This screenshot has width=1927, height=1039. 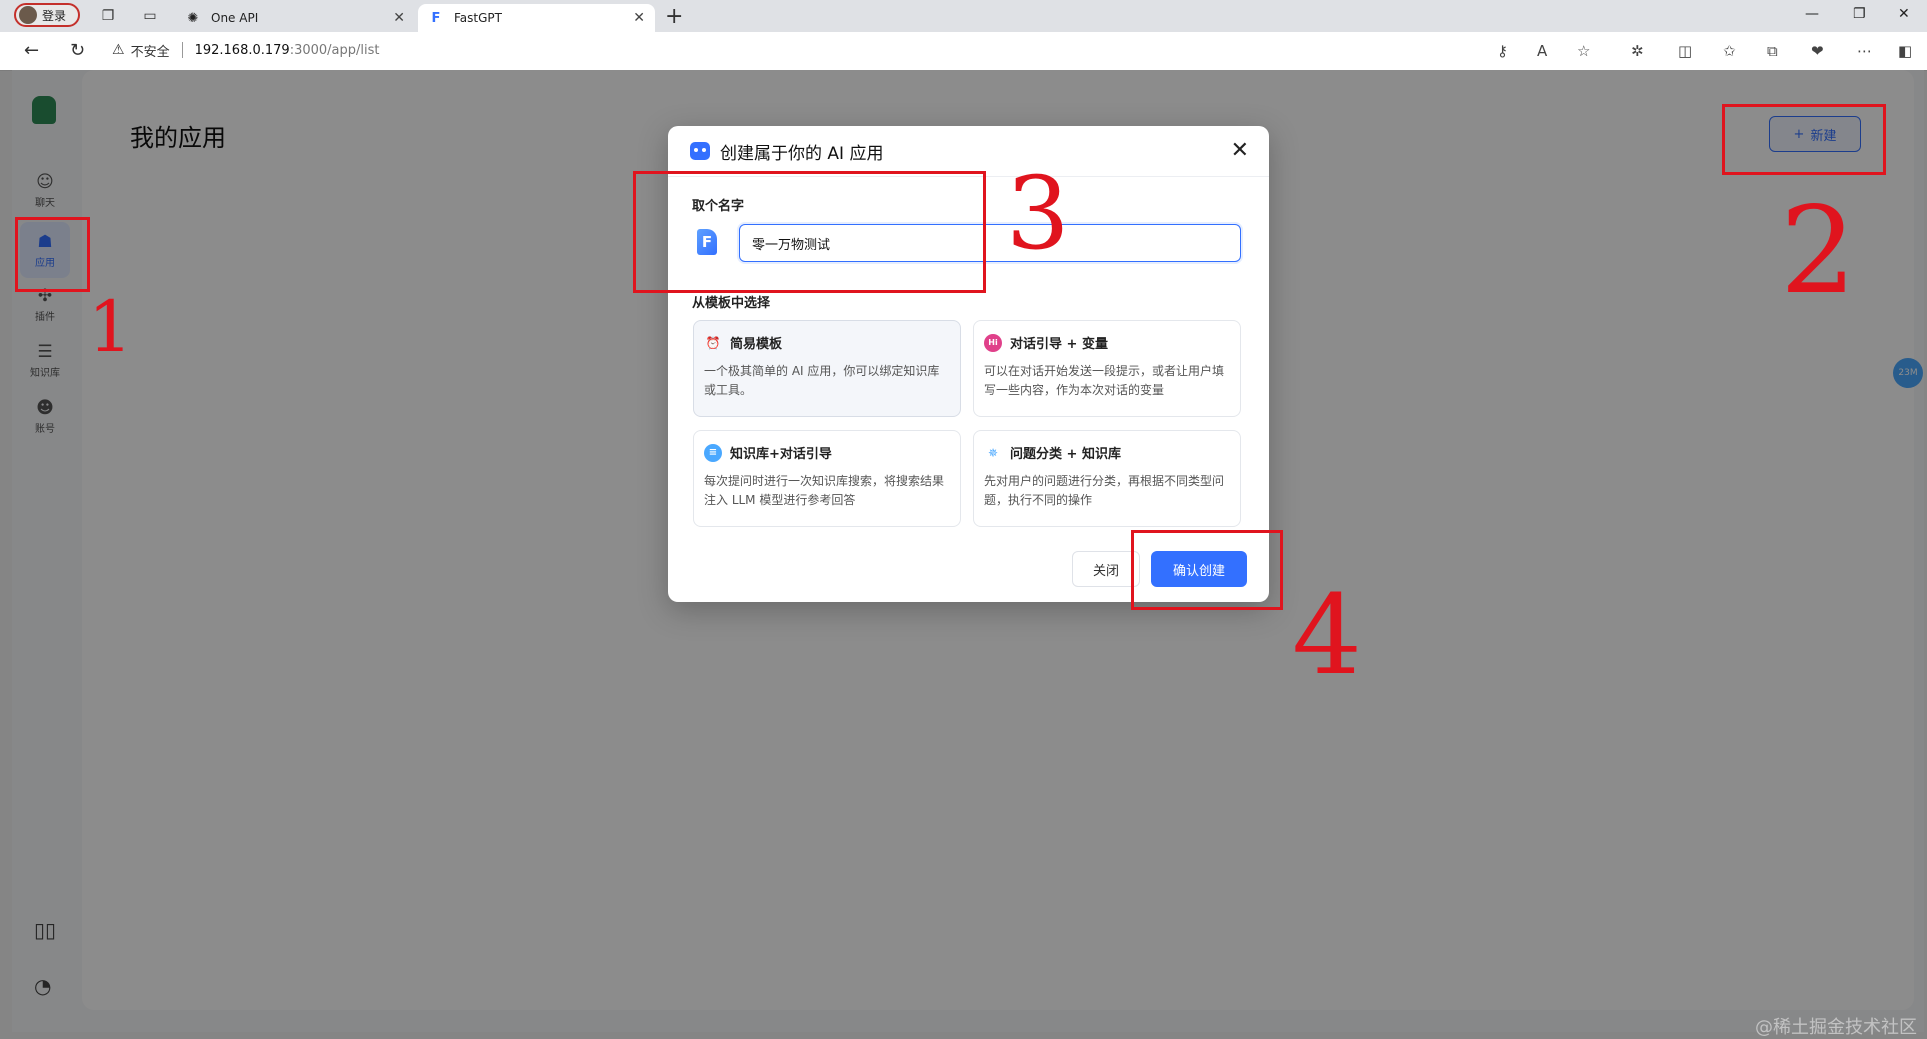 What do you see at coordinates (334, 50) in the screenshot?
I see `url-path: :3000/app/list` at bounding box center [334, 50].